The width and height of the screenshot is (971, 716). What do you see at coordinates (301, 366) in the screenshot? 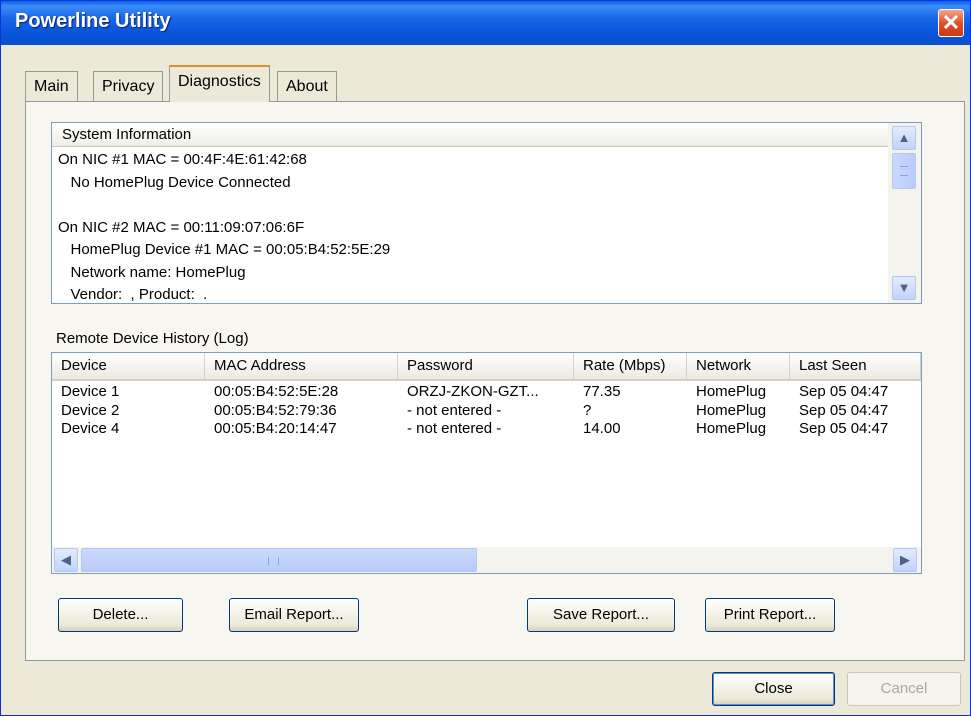
I see `column-header-mac-address: MAC Address` at bounding box center [301, 366].